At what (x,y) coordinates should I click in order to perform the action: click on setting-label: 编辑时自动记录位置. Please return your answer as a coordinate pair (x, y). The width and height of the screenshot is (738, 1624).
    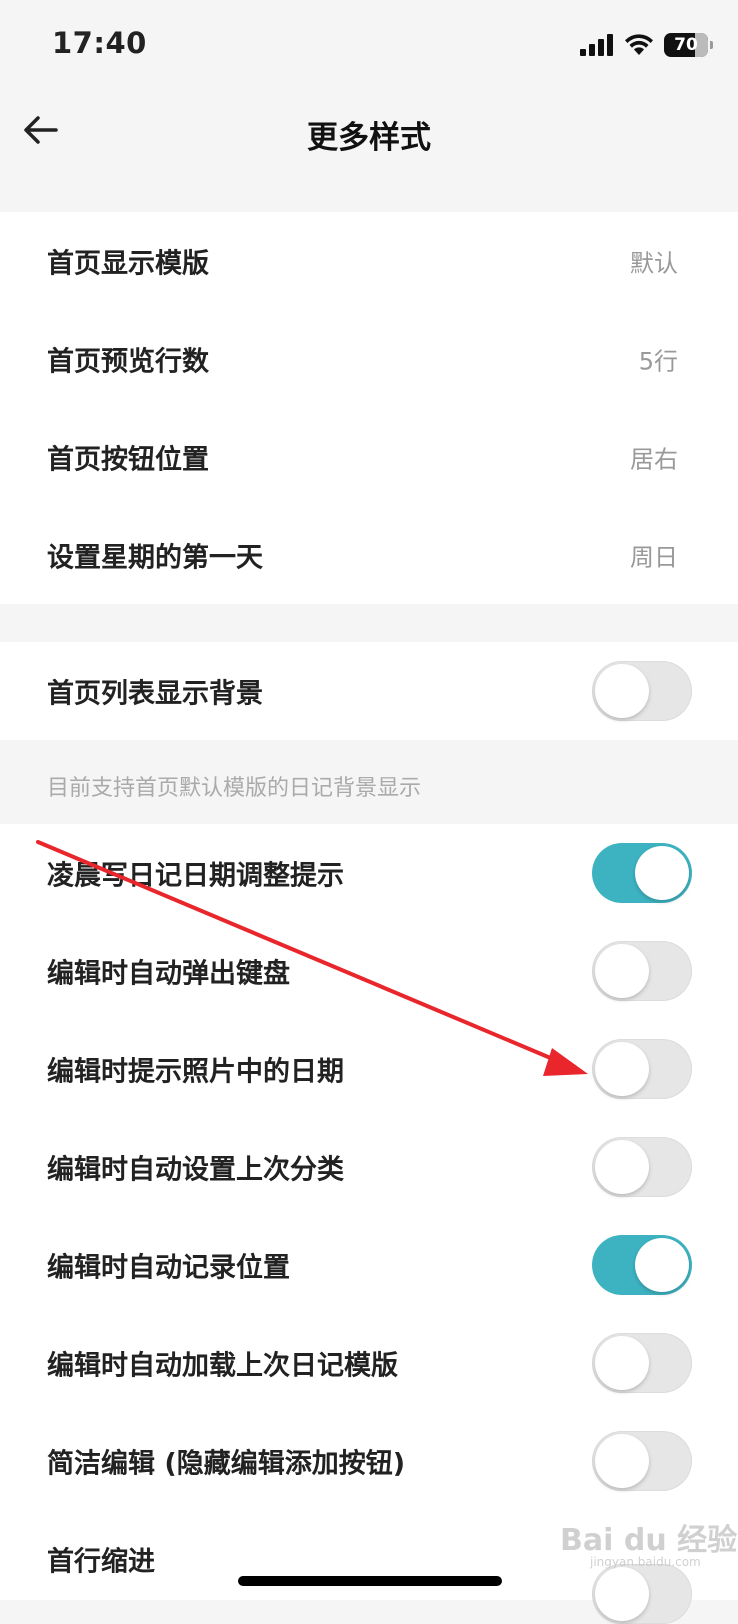
    Looking at the image, I should click on (168, 1268).